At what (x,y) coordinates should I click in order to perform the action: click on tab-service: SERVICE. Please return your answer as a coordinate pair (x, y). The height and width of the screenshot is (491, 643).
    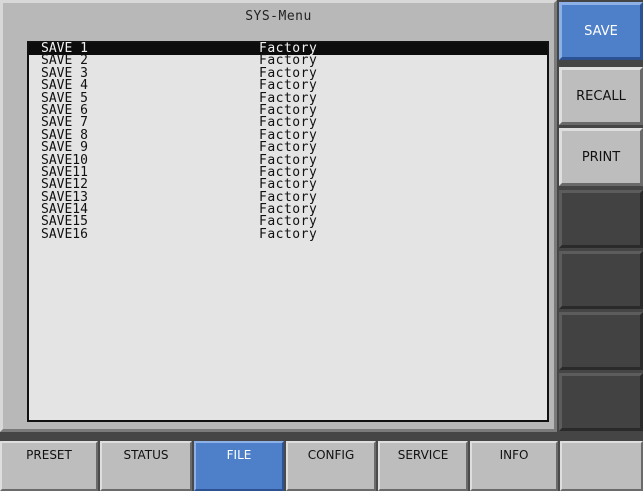
    Looking at the image, I should click on (423, 466).